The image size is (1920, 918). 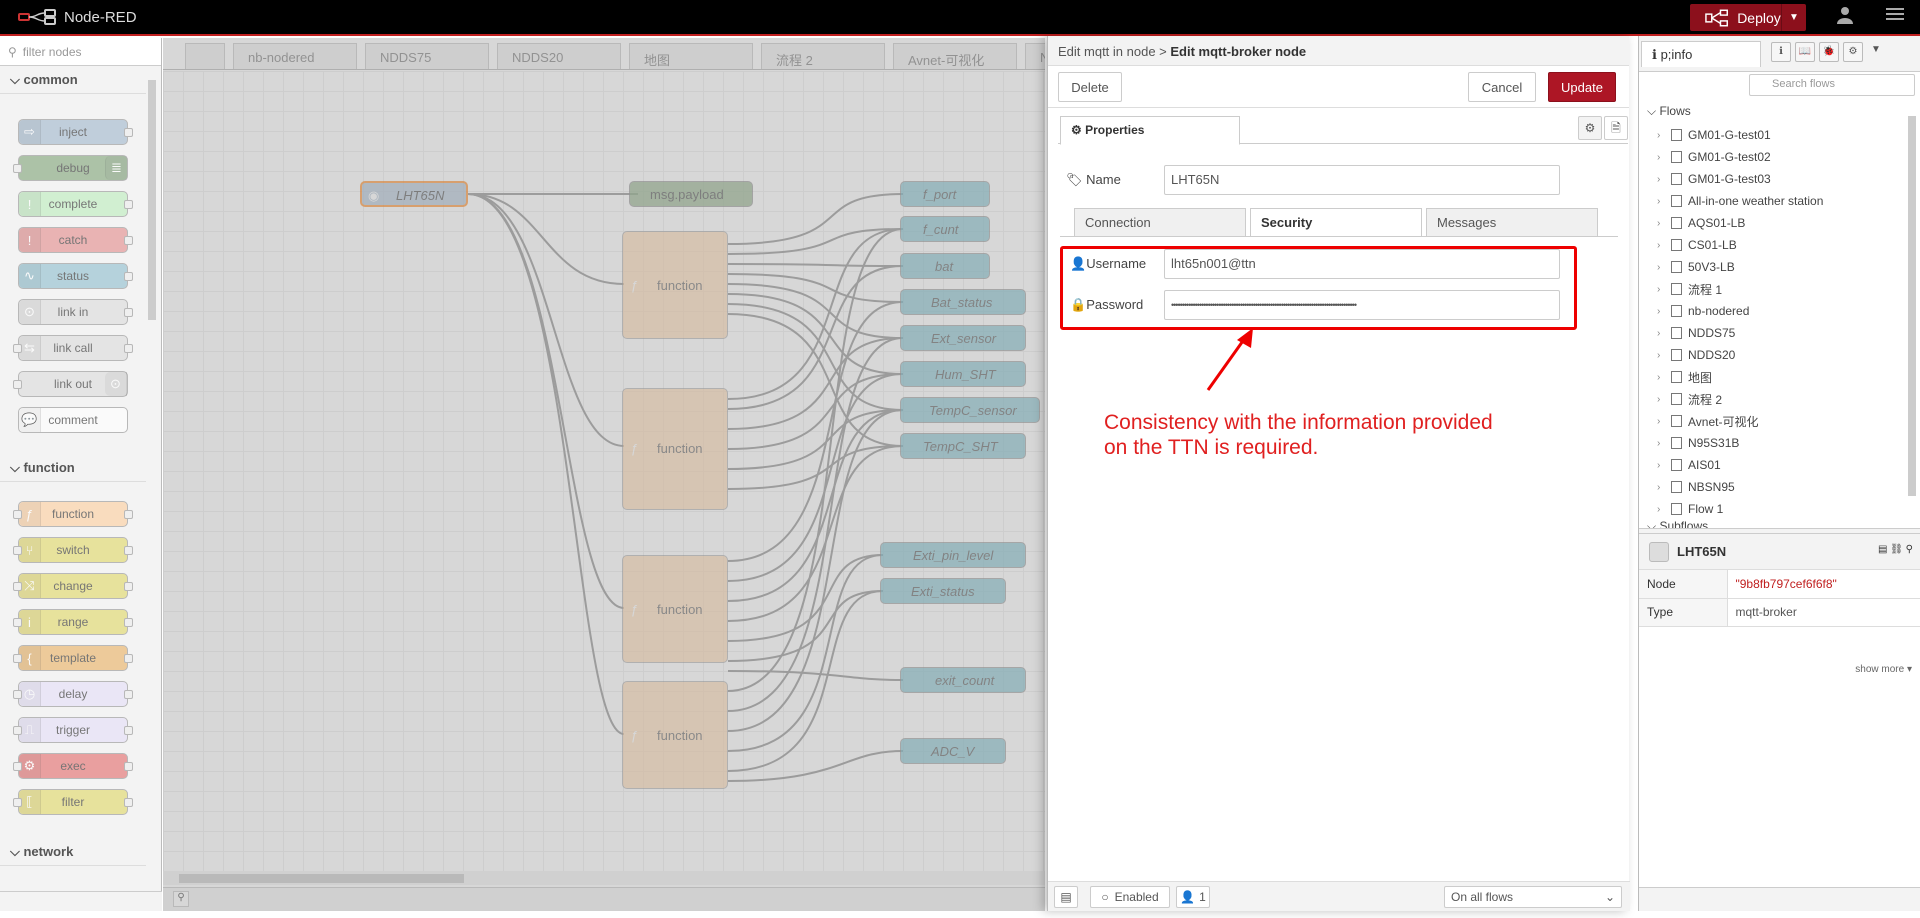 What do you see at coordinates (1853, 52) in the screenshot?
I see `config-icon: ⚙` at bounding box center [1853, 52].